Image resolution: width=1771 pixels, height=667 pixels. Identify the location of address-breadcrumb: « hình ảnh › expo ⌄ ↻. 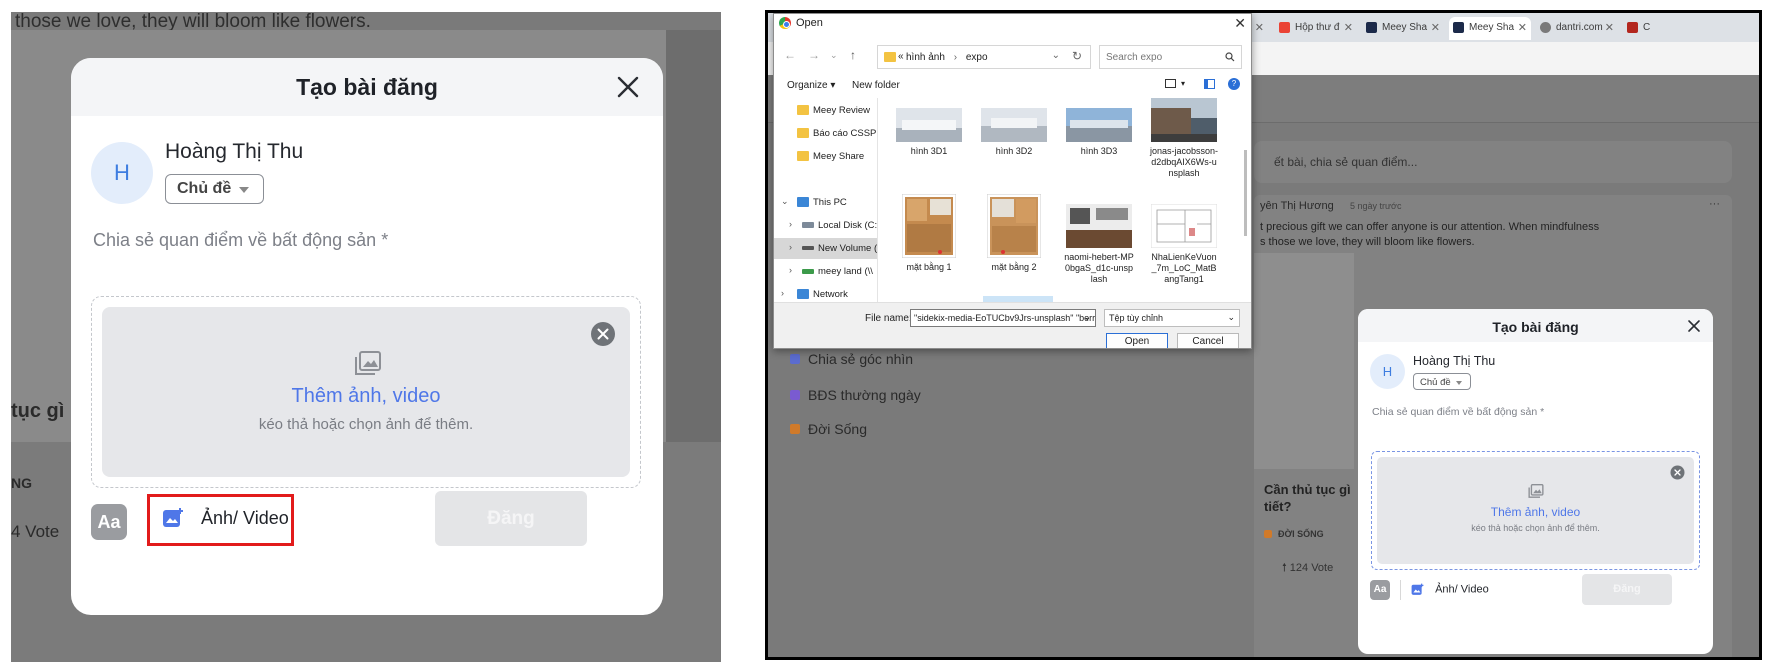
(984, 57).